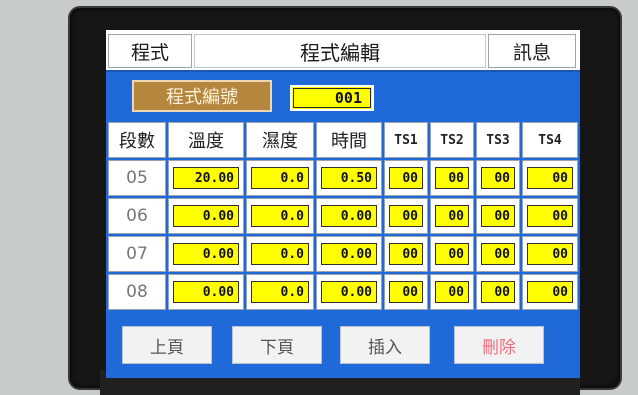  I want to click on segment-number: 06, so click(137, 216).